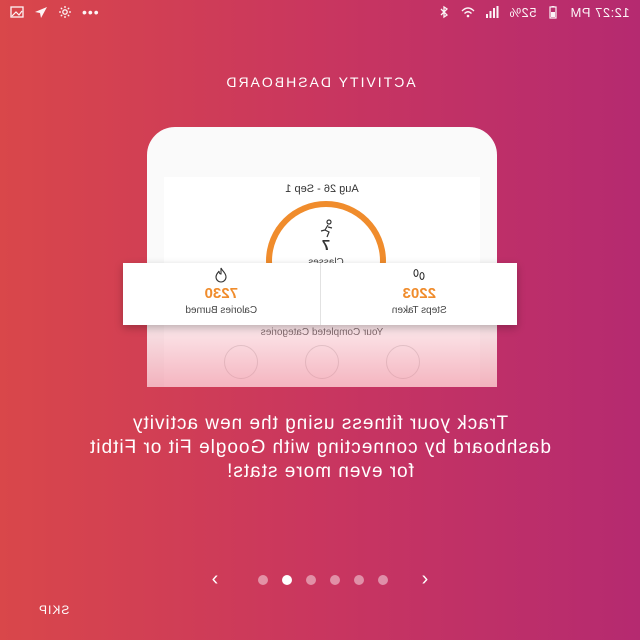  Describe the element at coordinates (41, 12) in the screenshot. I see `send-icon` at that location.